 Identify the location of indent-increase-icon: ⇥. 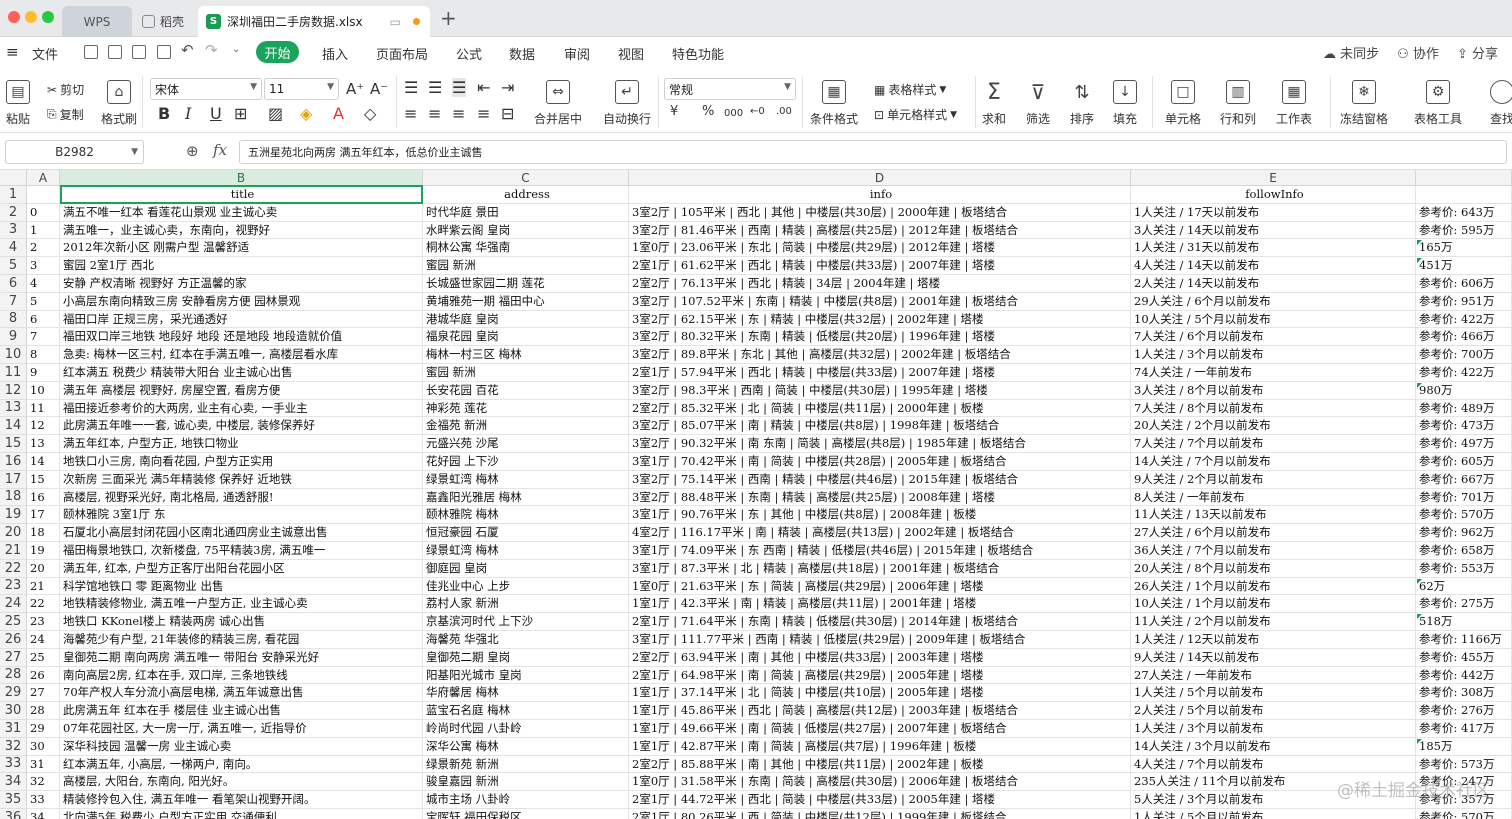
(507, 87).